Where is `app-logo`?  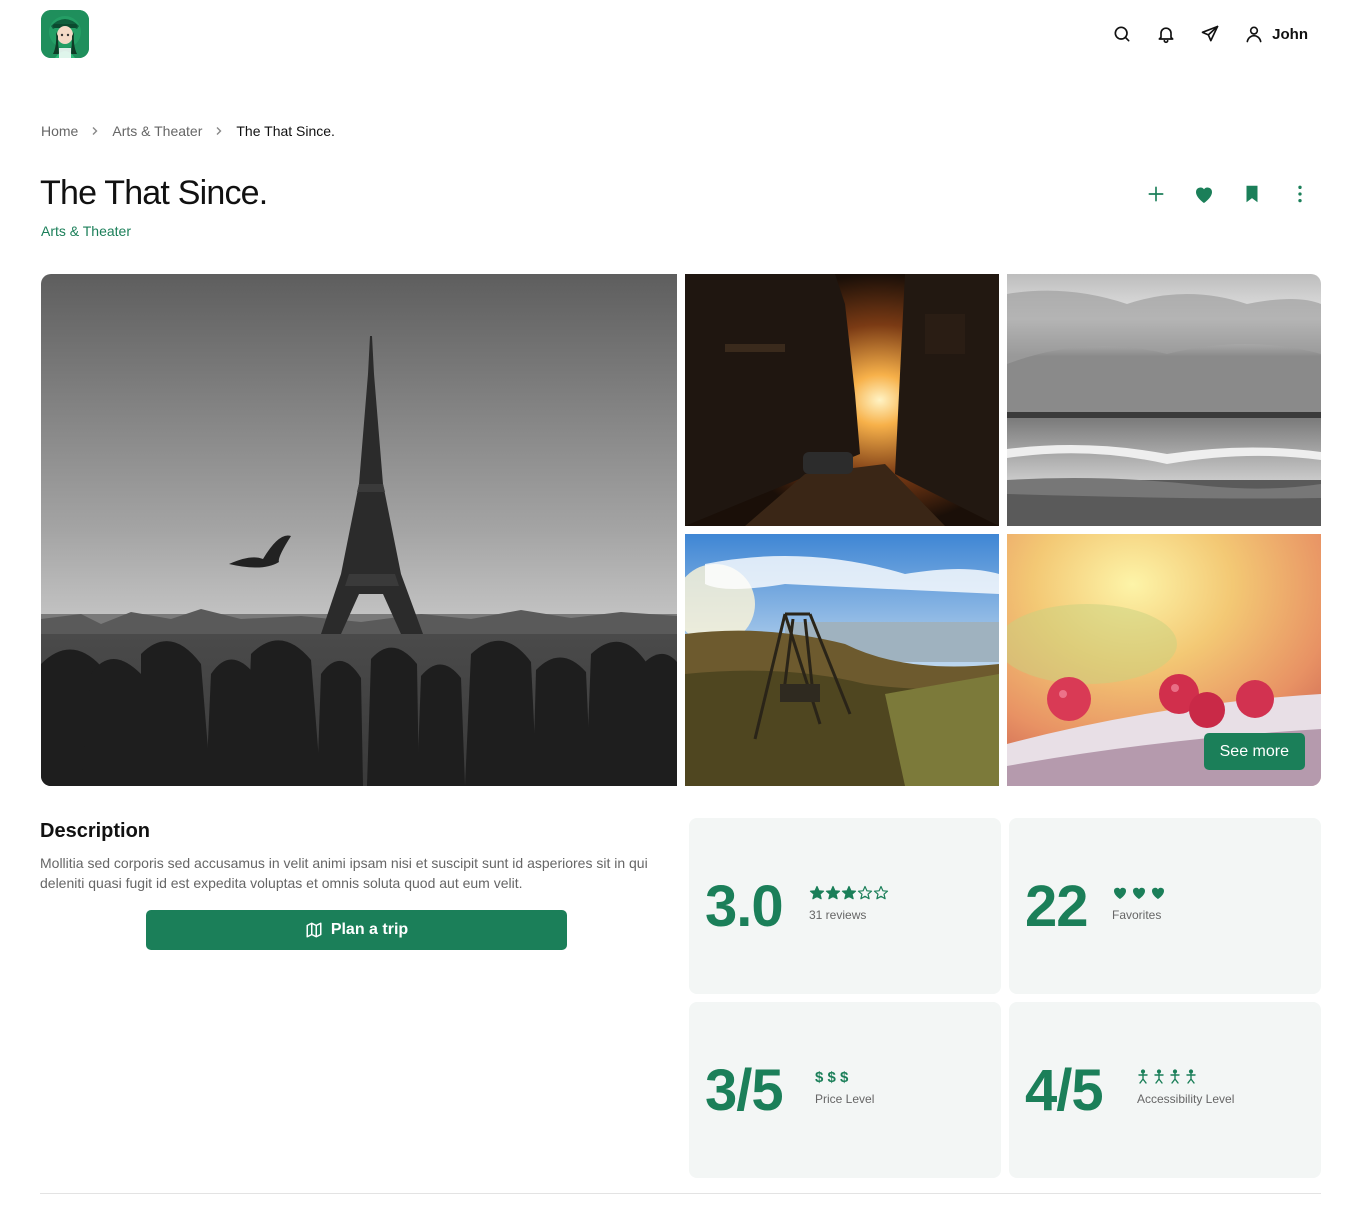 app-logo is located at coordinates (65, 34).